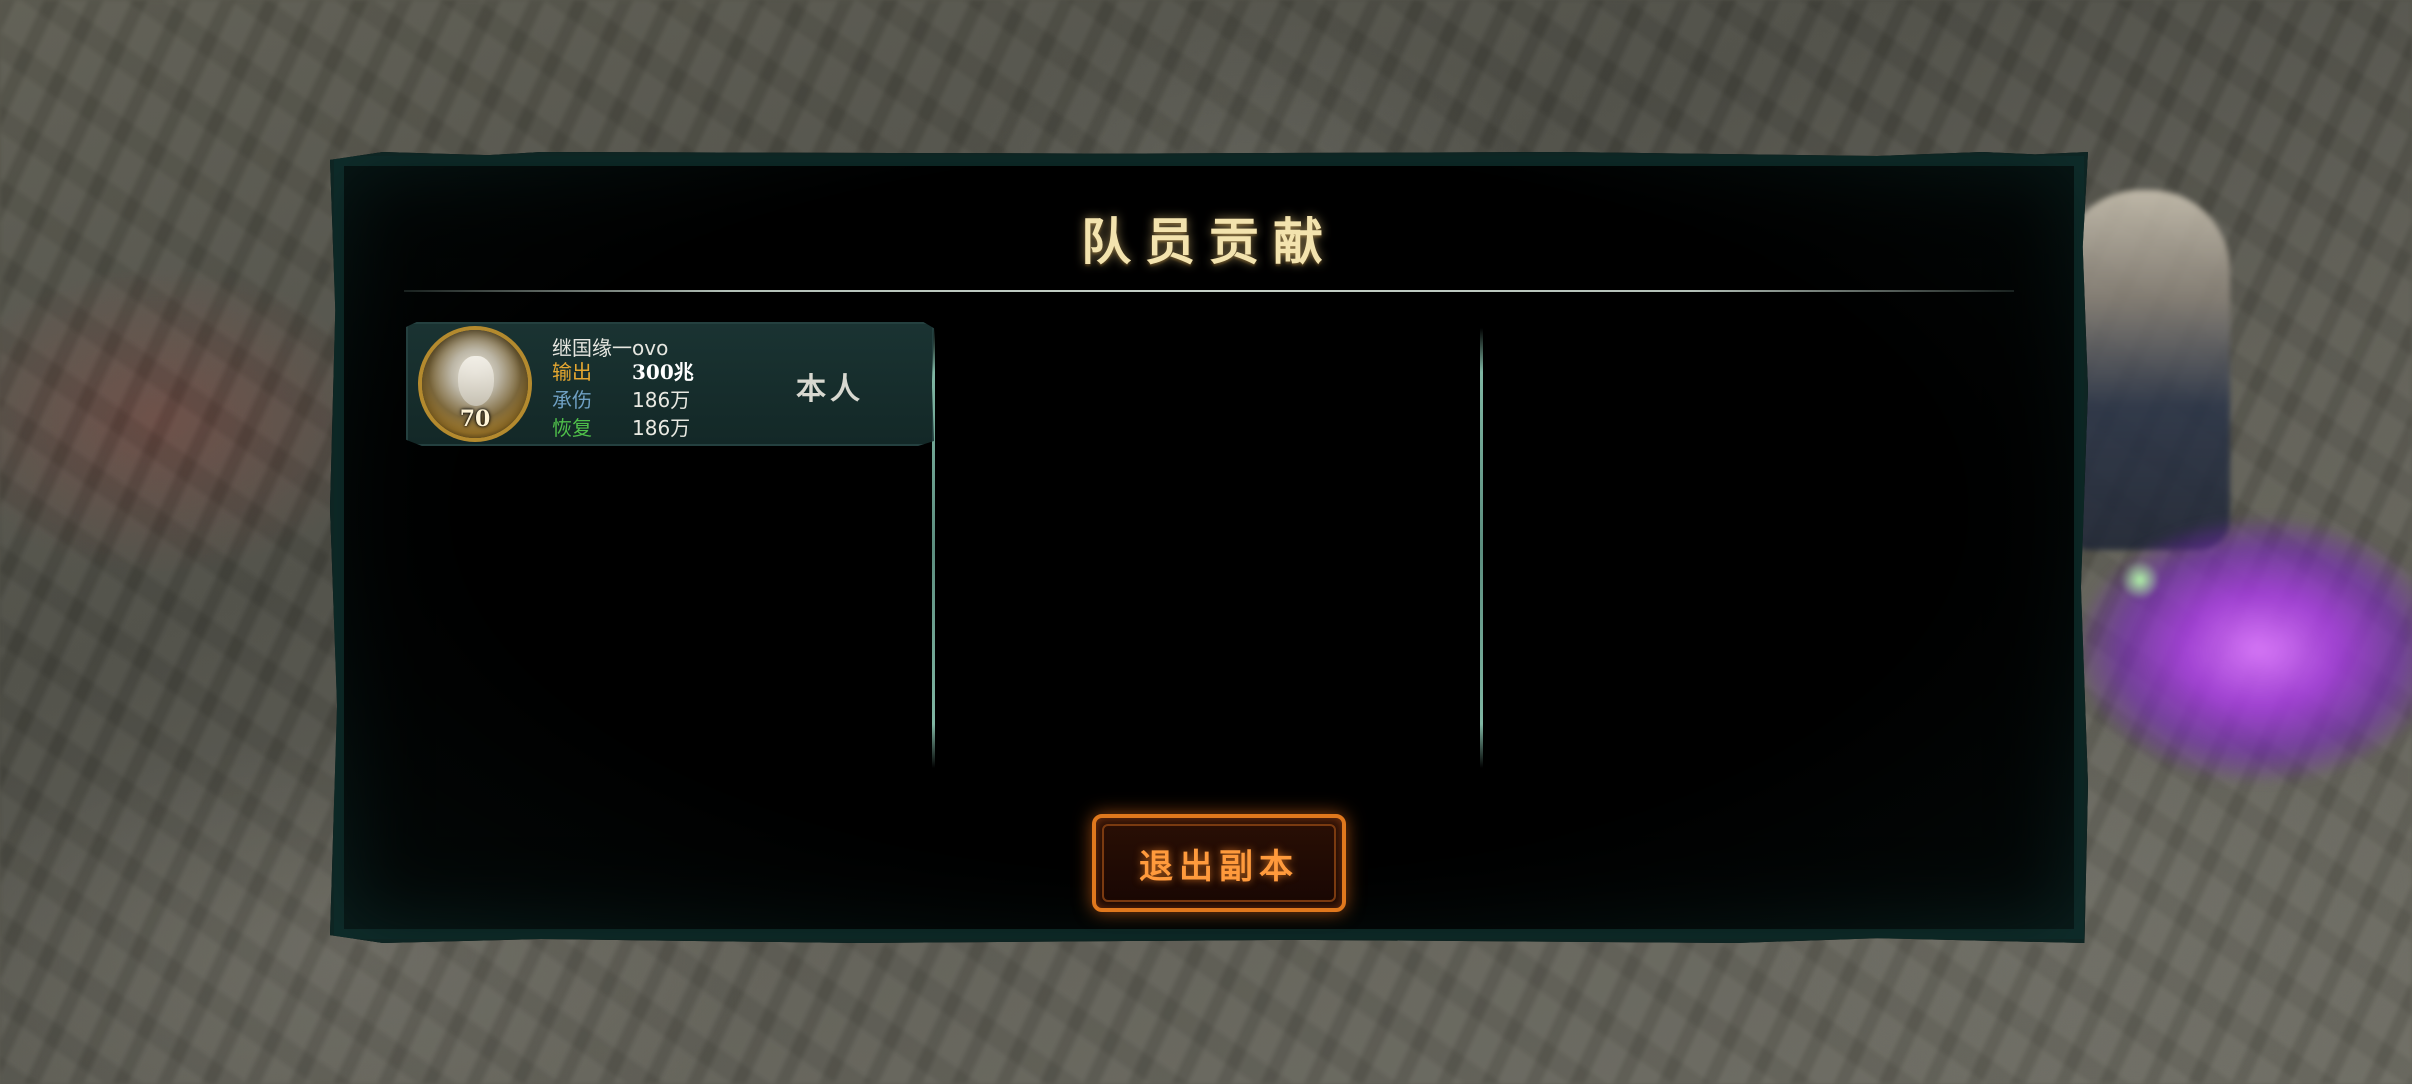 The width and height of the screenshot is (2412, 1084). Describe the element at coordinates (610, 348) in the screenshot. I see `member-name: 继国缘一ovo` at that location.